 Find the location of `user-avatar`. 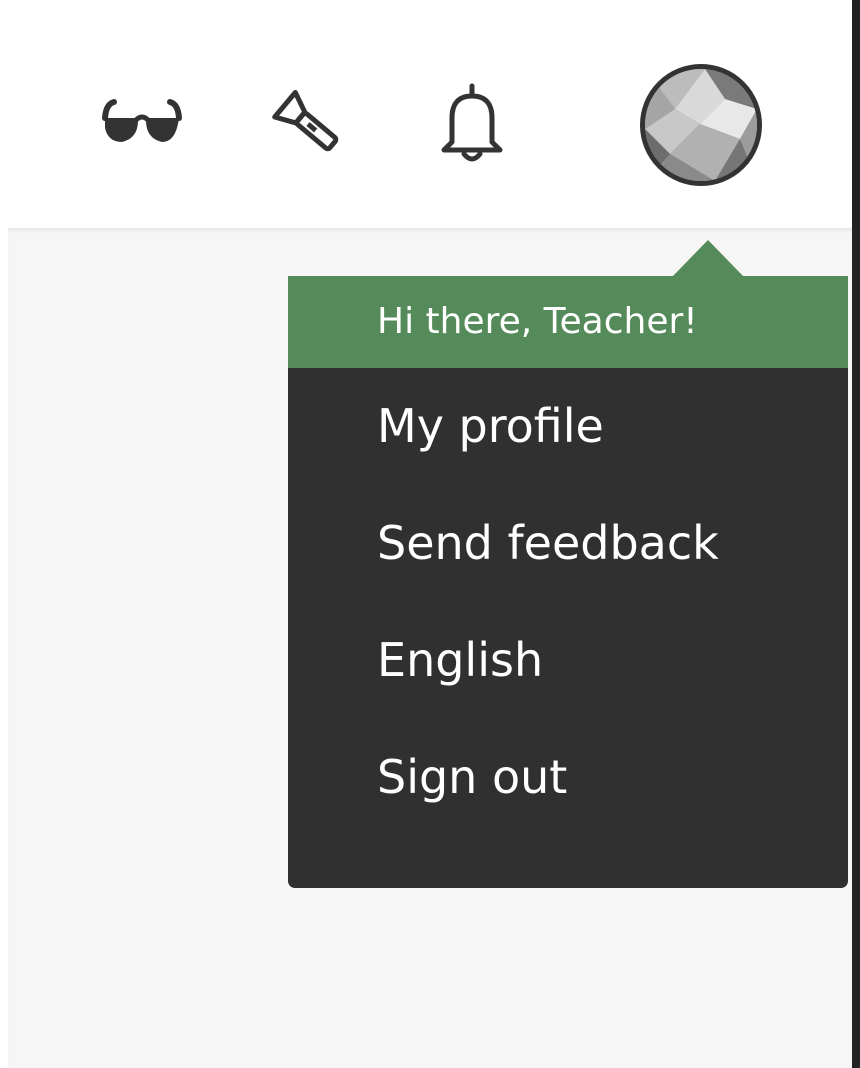

user-avatar is located at coordinates (701, 125).